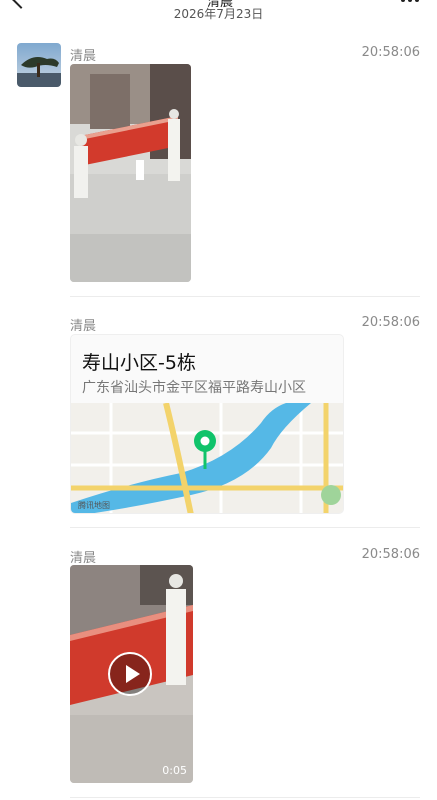  I want to click on photo-message, so click(130, 173).